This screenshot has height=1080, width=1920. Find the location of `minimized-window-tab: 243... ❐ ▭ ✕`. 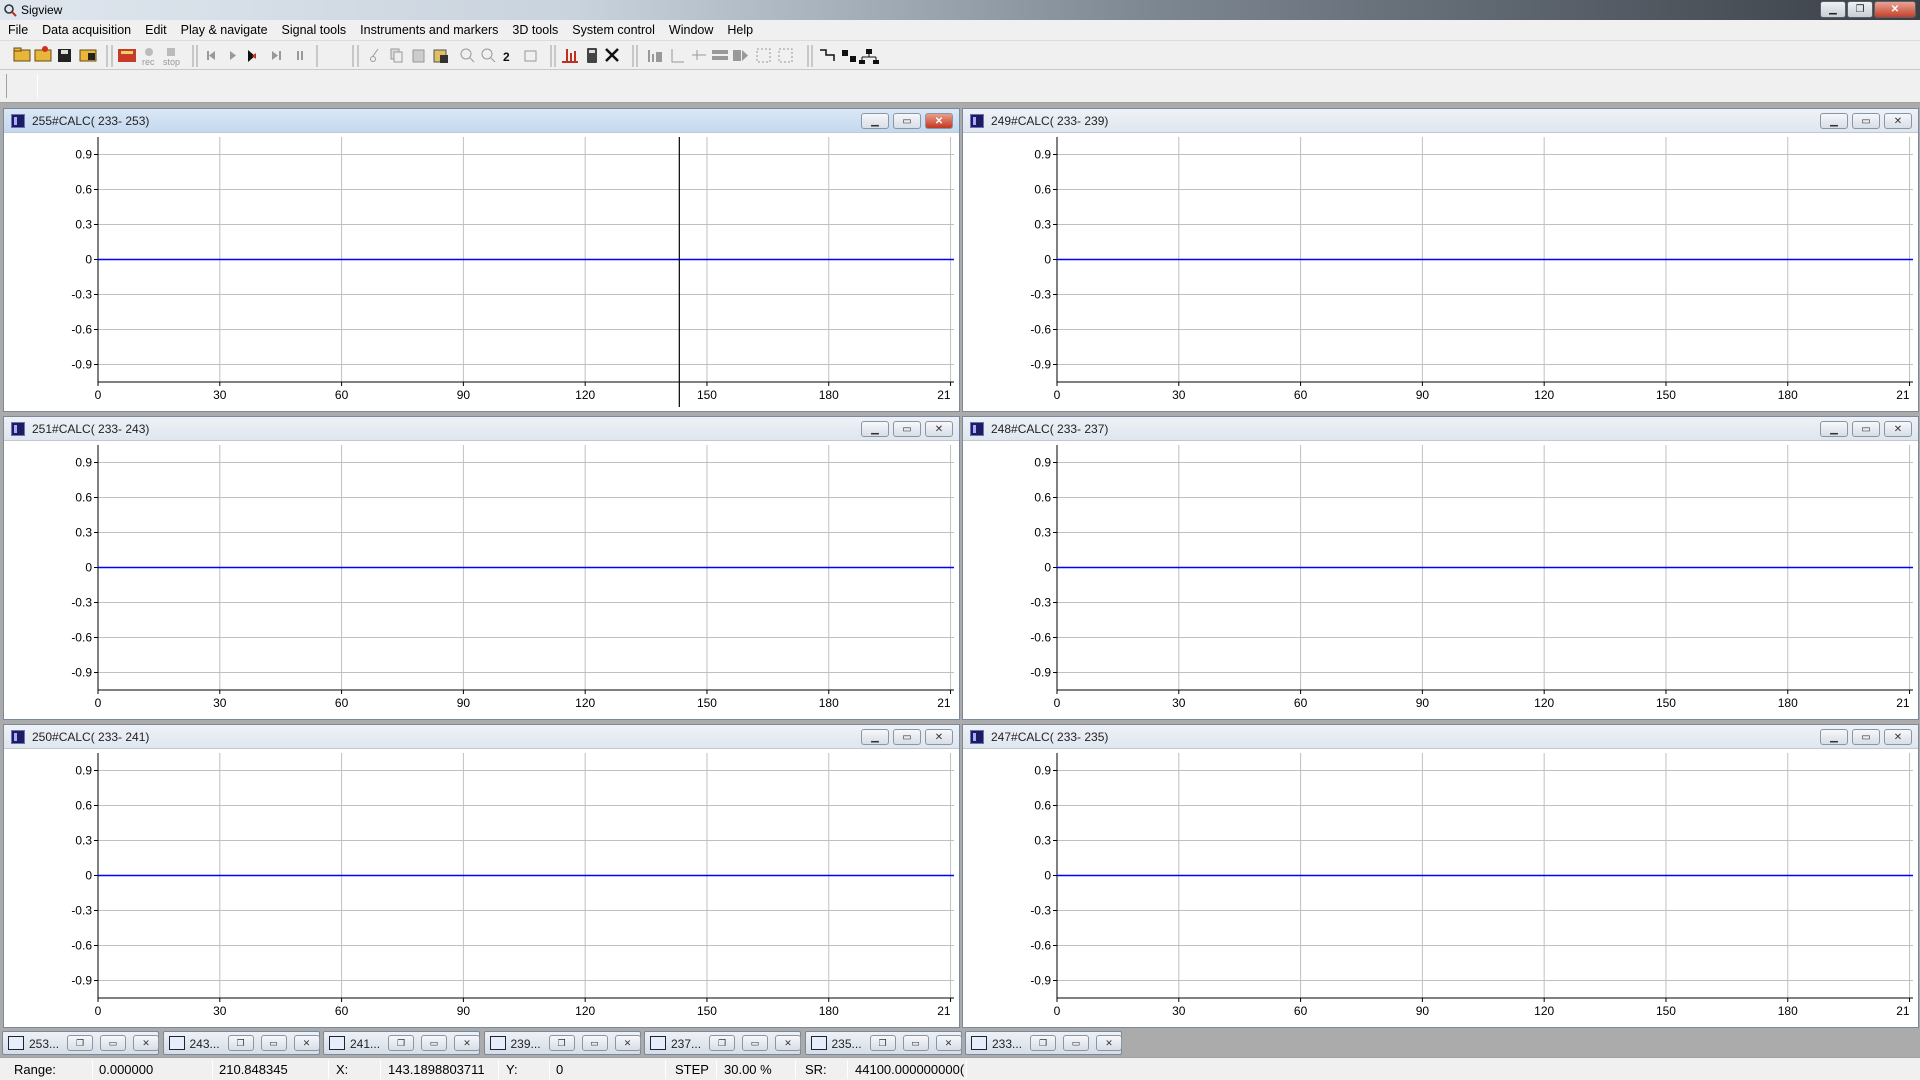

minimized-window-tab: 243... ❐ ▭ ✕ is located at coordinates (241, 1043).